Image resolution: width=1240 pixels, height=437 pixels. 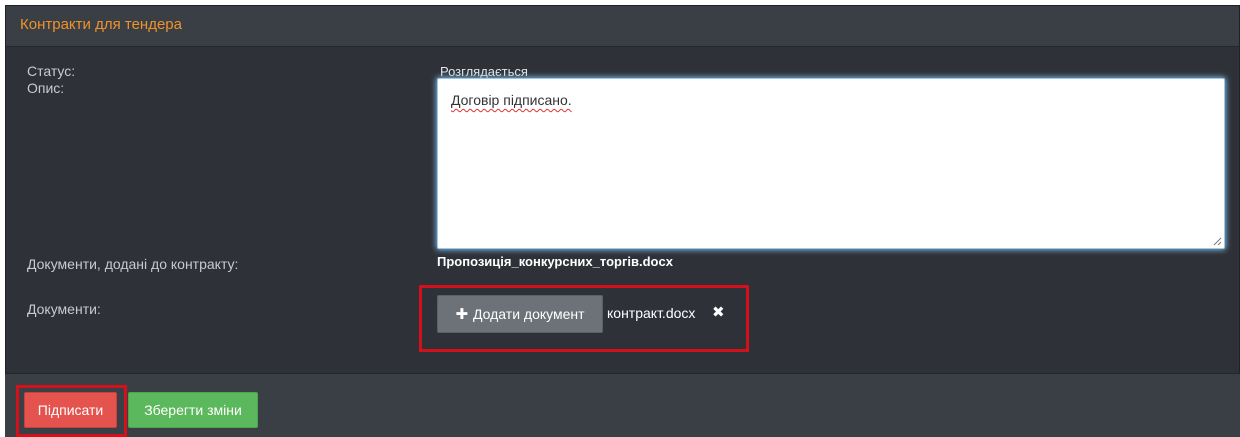 I want to click on add-document-label: Додати документ, so click(x=529, y=314).